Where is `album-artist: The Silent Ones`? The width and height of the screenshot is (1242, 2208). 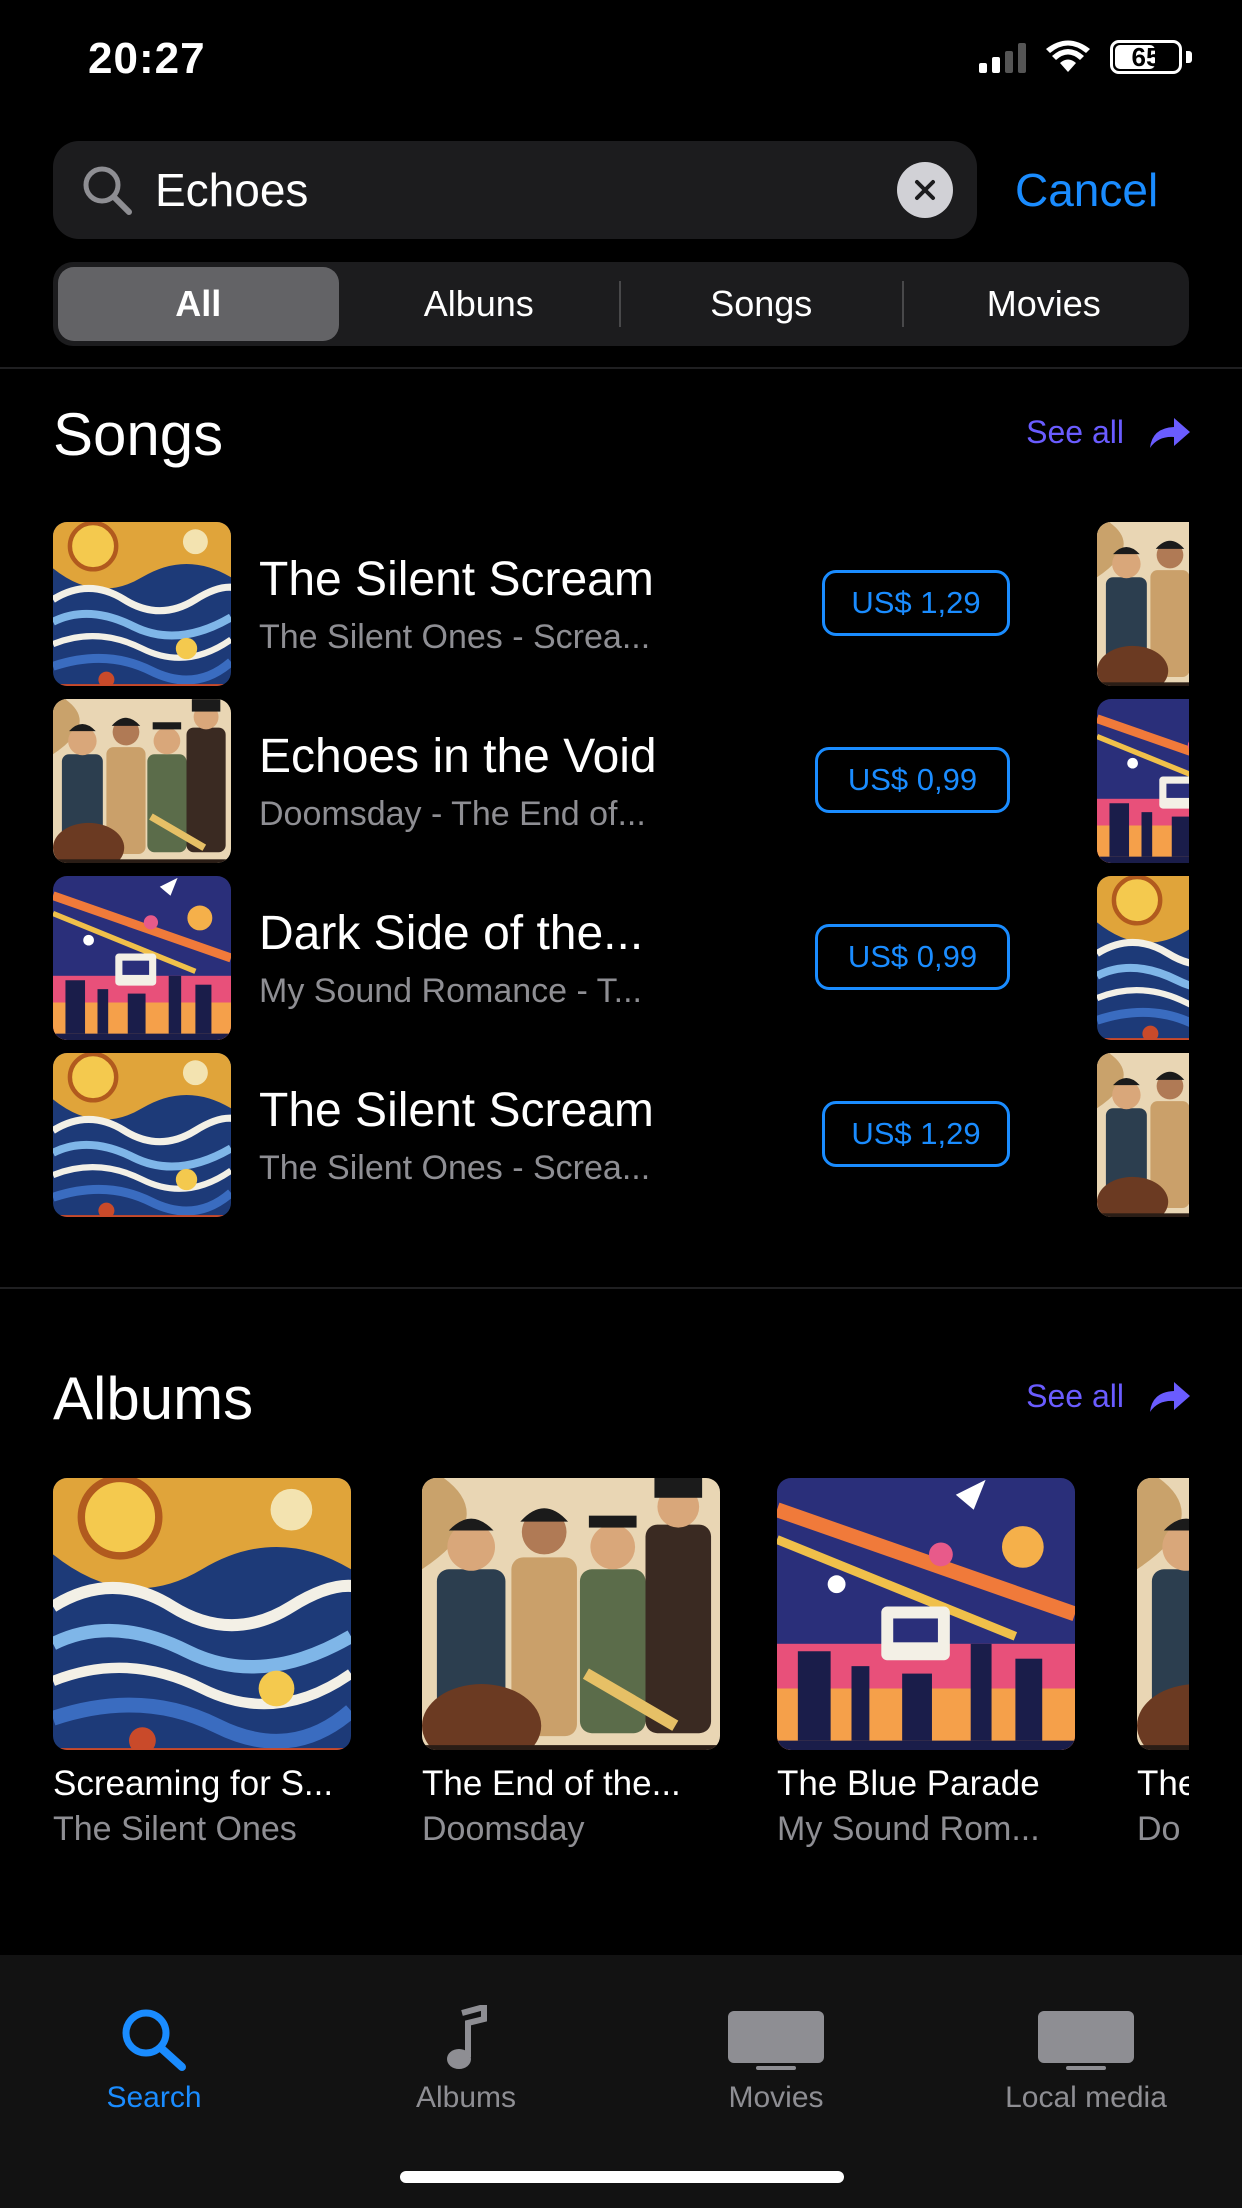
album-artist: The Silent Ones is located at coordinates (175, 1829).